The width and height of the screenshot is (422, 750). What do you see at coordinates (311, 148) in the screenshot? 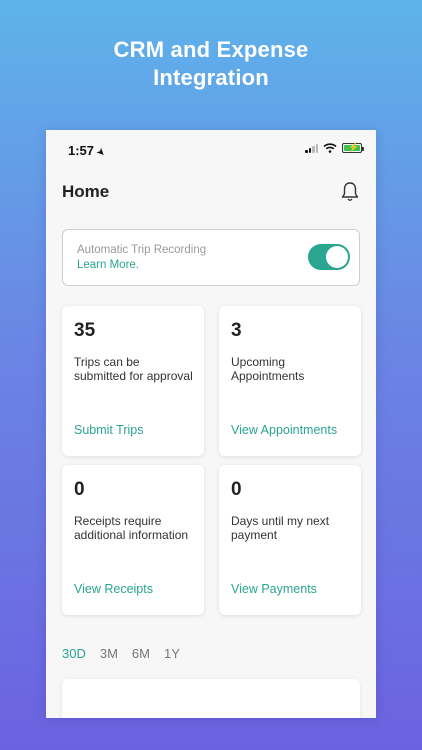
I see `cellular-signal-icon` at bounding box center [311, 148].